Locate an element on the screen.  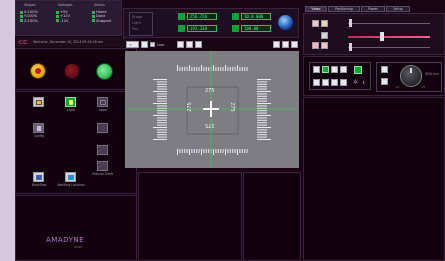
tool-button-laser is located at coordinates (102, 102).